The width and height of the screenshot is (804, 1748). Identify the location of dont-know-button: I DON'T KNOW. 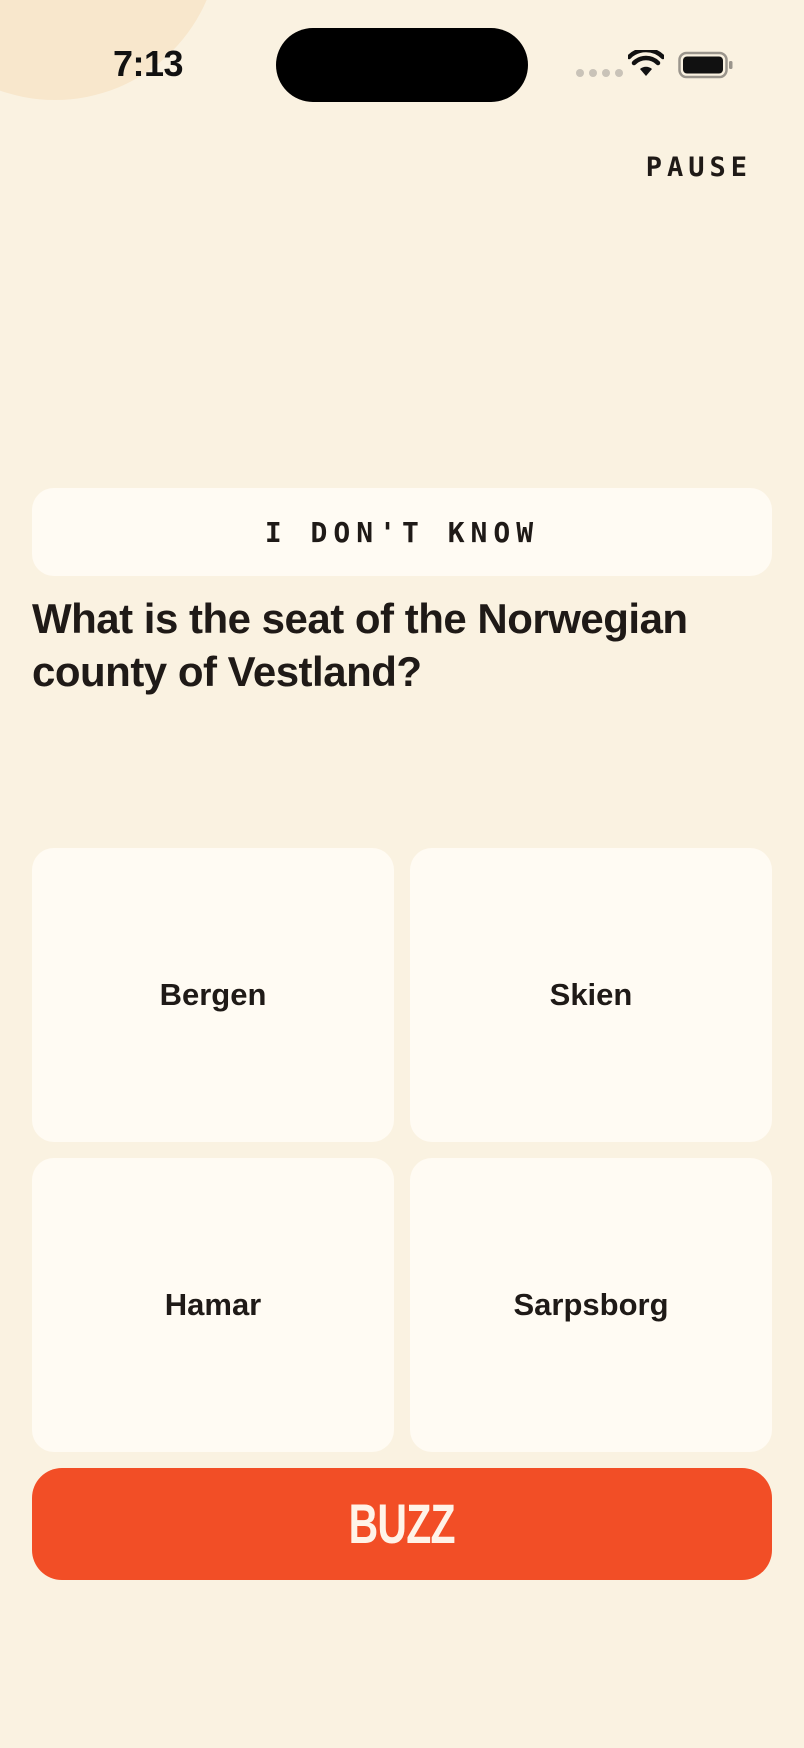
(402, 532).